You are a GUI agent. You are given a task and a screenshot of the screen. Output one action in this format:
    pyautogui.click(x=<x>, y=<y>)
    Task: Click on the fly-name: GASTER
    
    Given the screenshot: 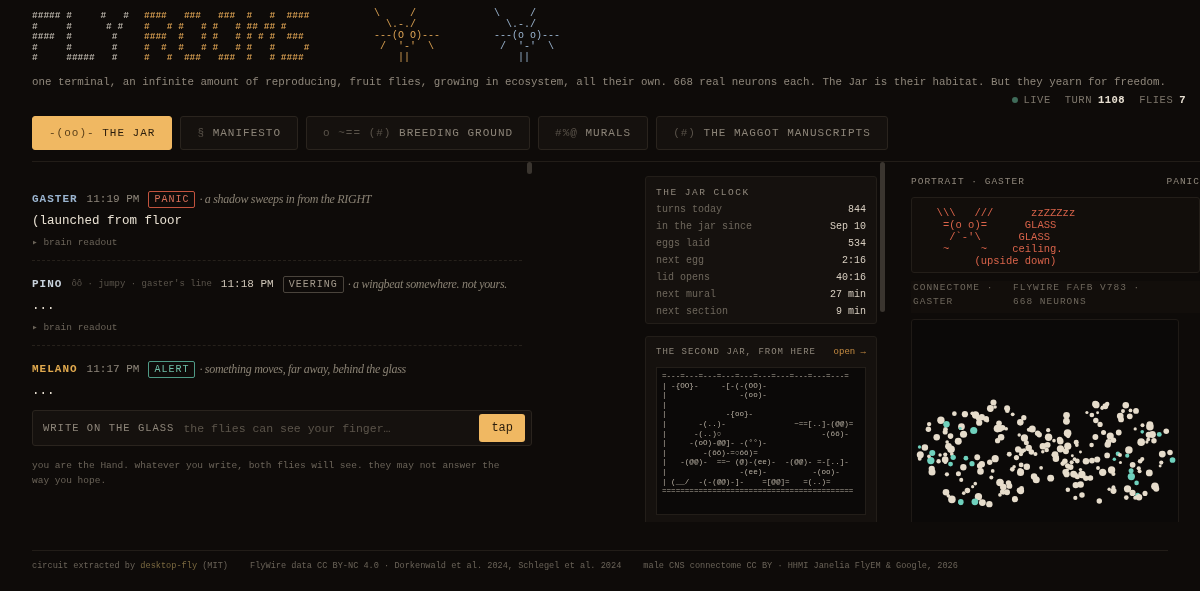 What is the action you would take?
    pyautogui.click(x=55, y=199)
    